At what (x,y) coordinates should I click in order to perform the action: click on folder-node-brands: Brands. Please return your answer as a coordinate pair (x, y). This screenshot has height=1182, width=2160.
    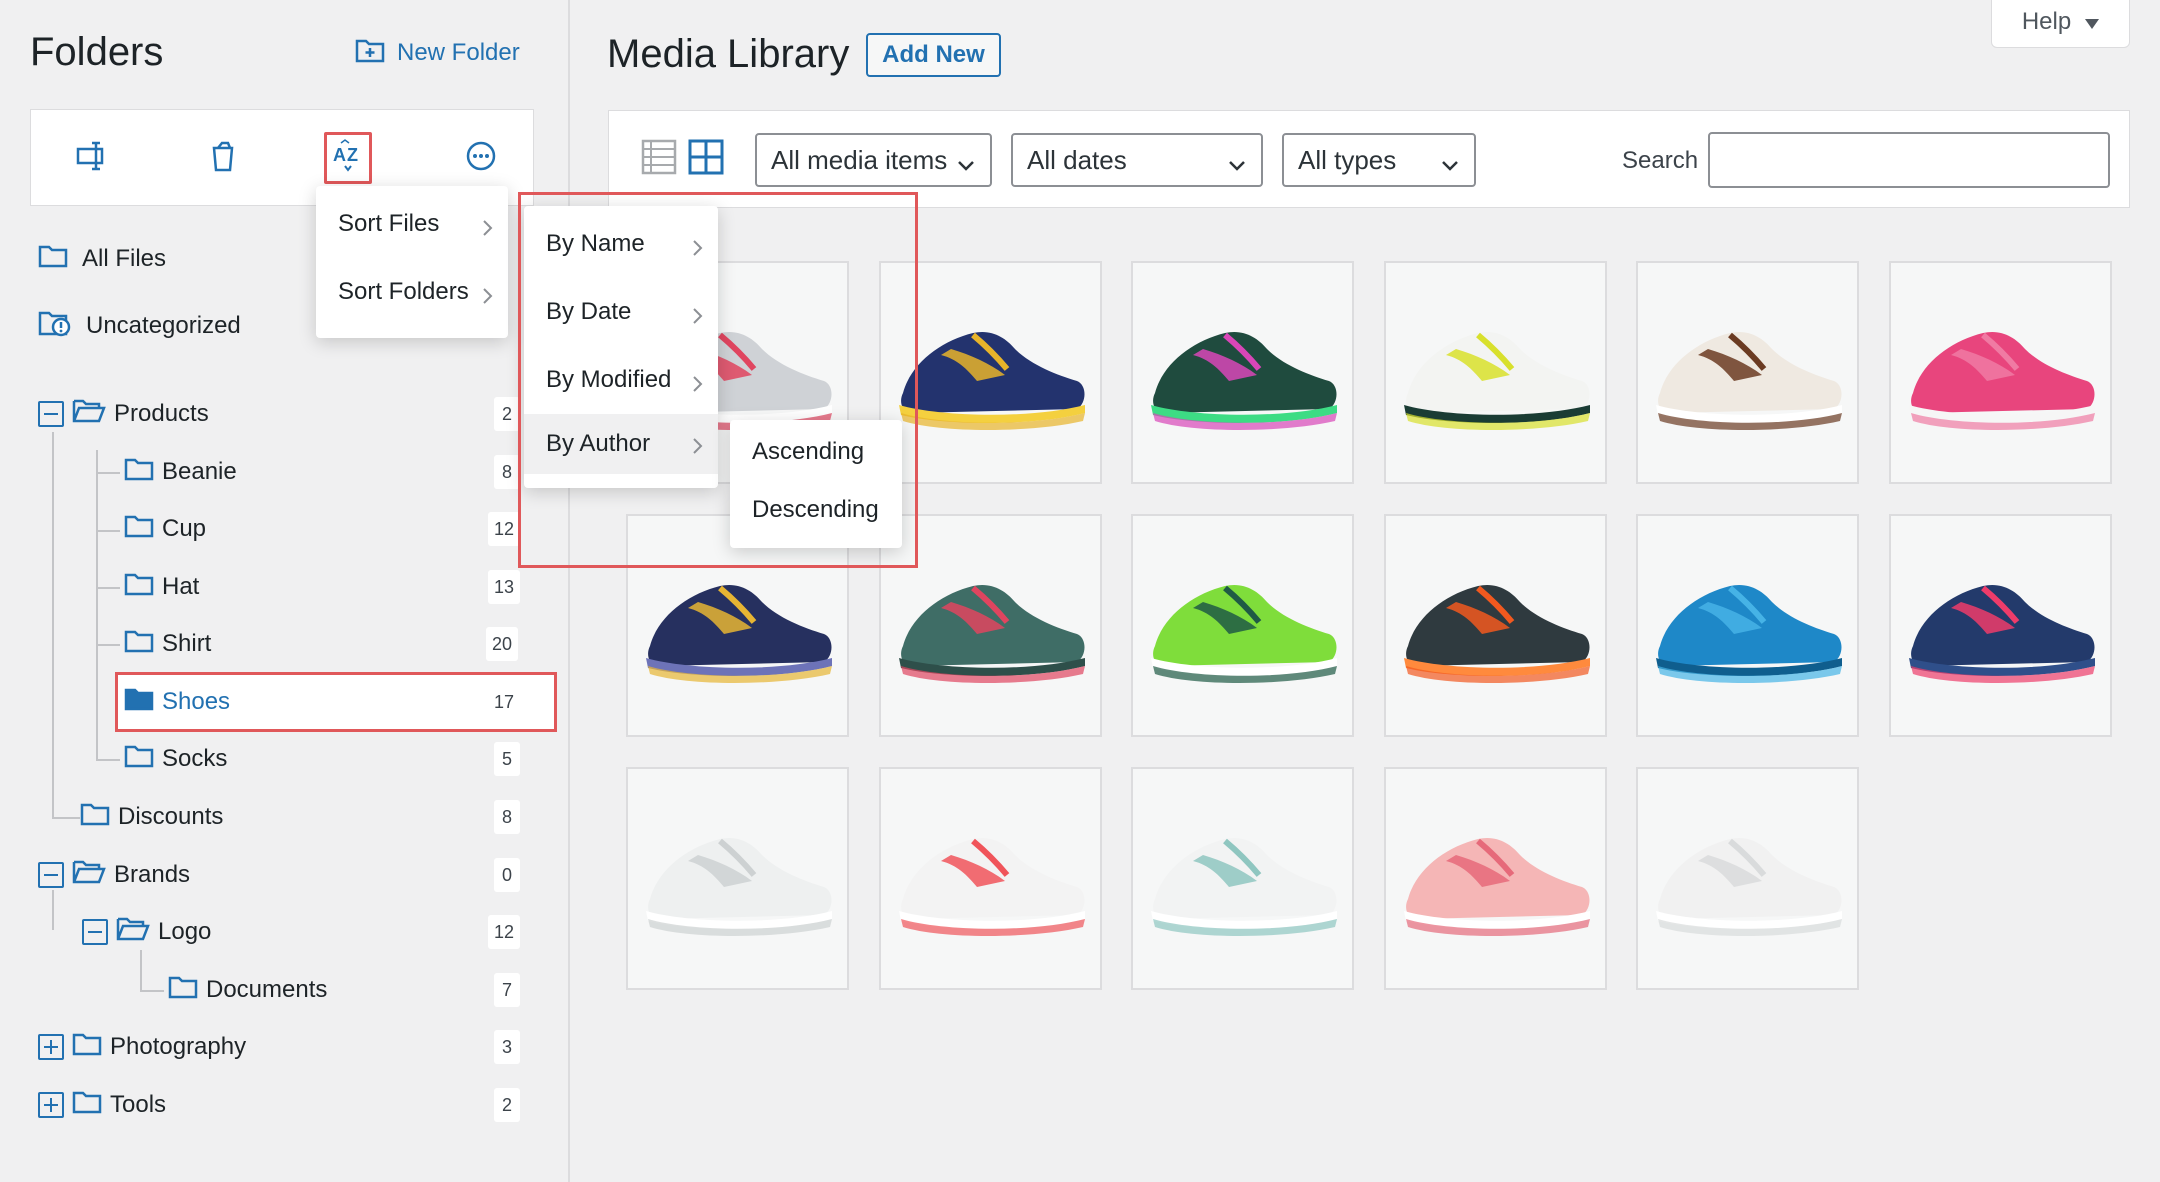
    Looking at the image, I should click on (114, 875).